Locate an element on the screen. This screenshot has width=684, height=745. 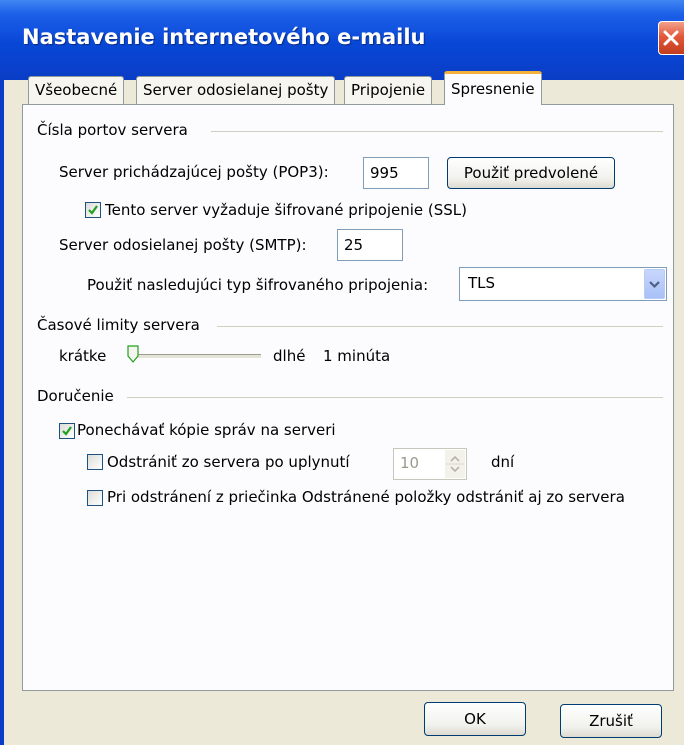
remove-deleted-checkbox is located at coordinates (95, 498).